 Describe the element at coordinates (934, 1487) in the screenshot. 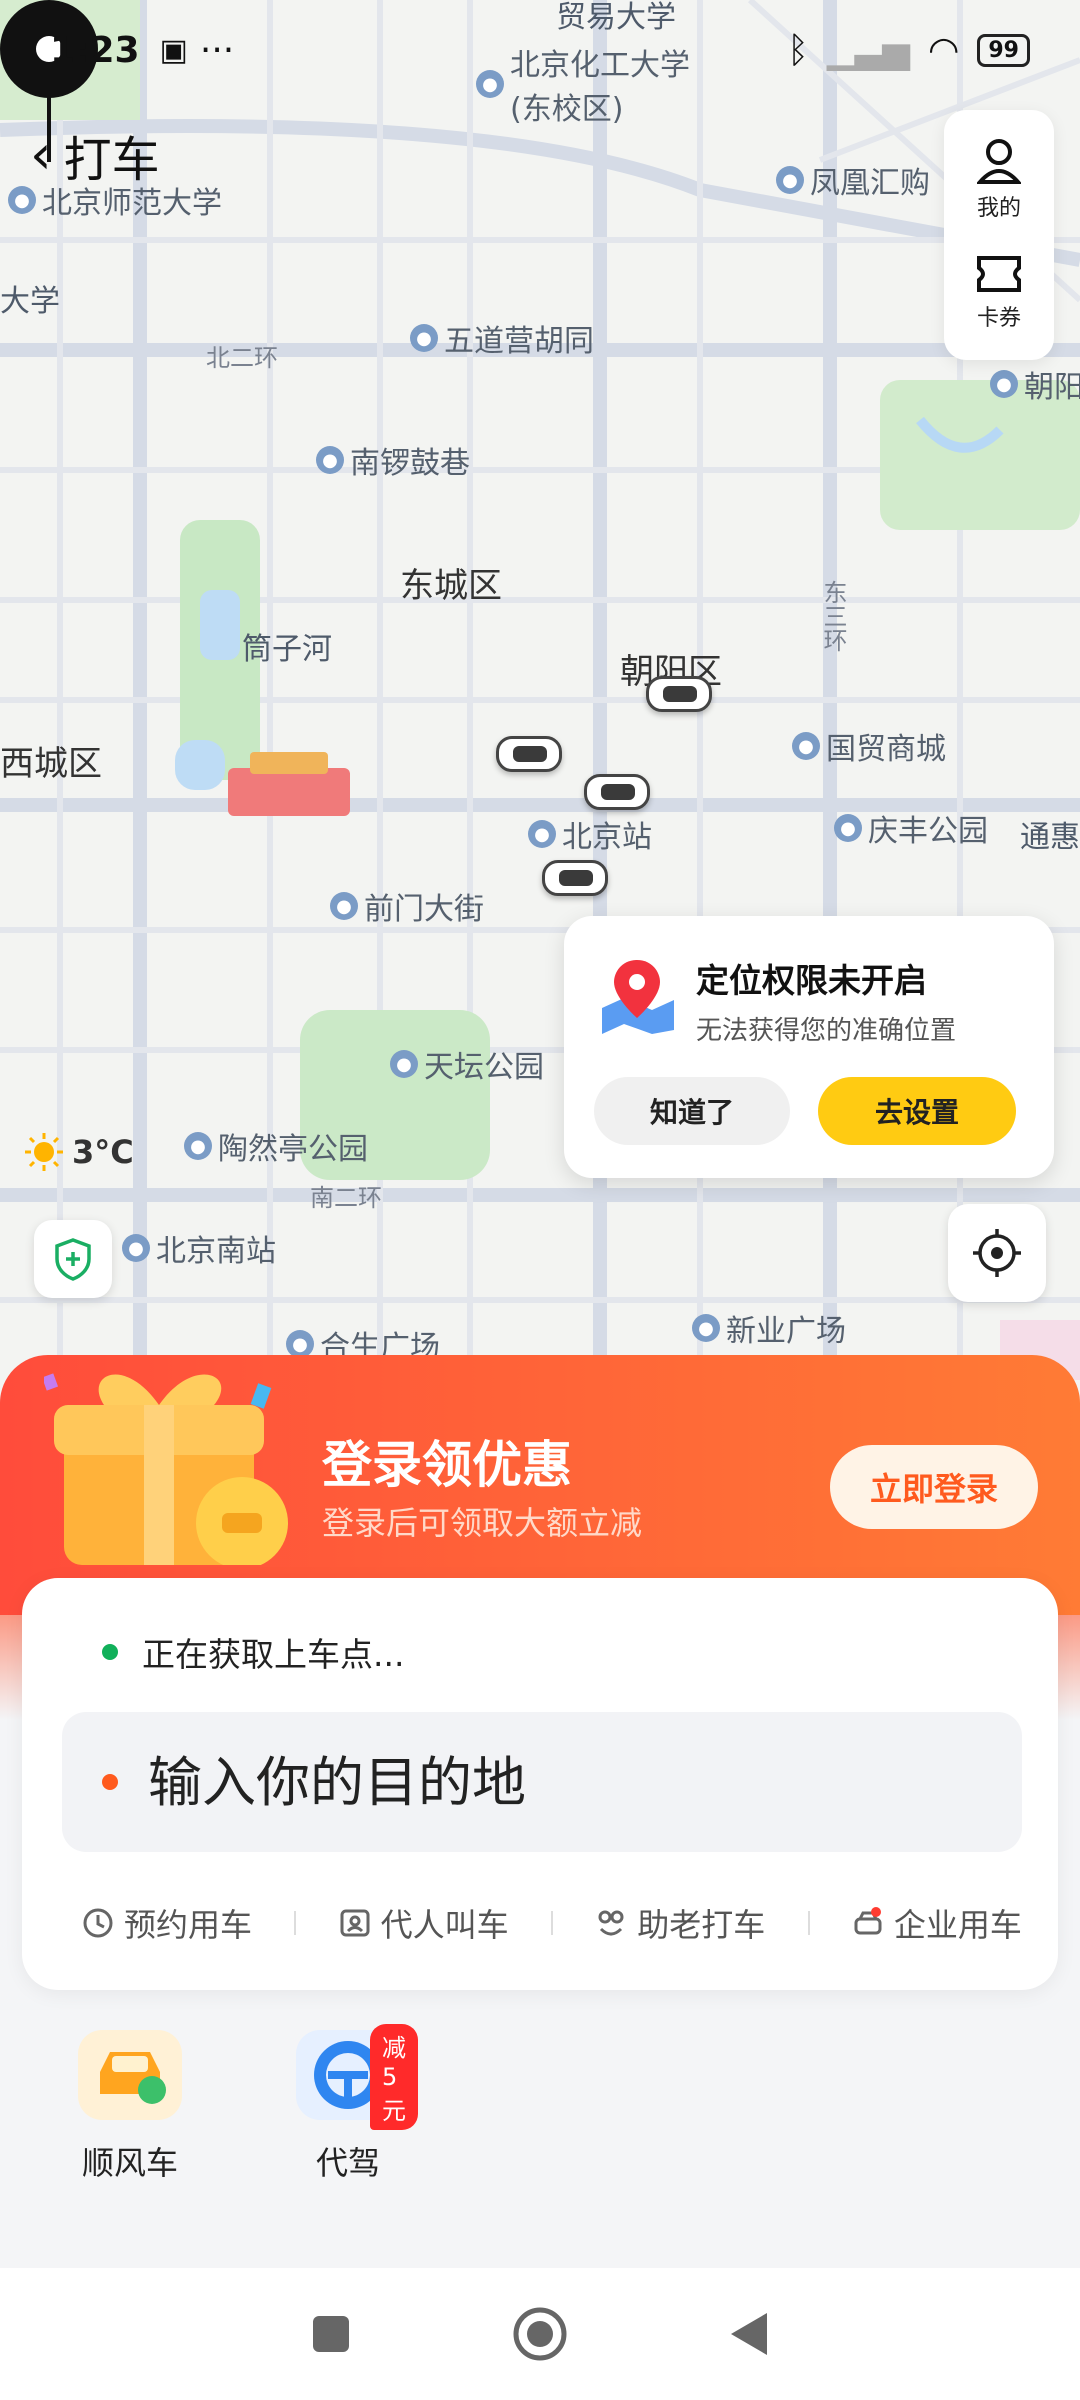

I see `login-now-button: 立即登录` at that location.